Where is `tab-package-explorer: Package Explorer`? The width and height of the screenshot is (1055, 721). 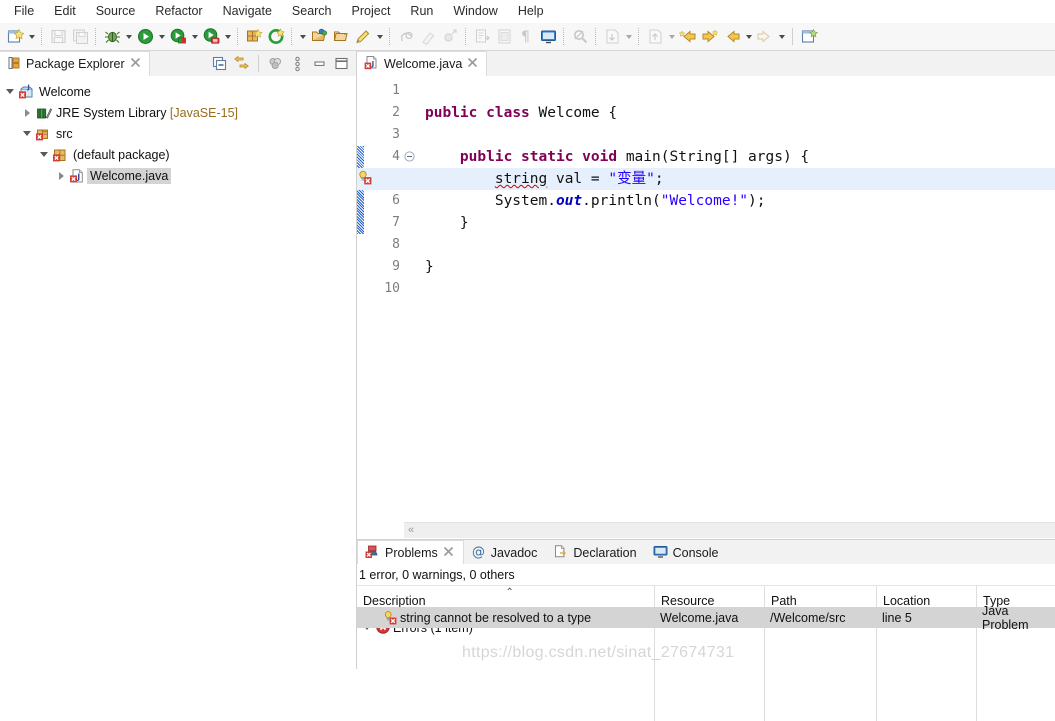 tab-package-explorer: Package Explorer is located at coordinates (75, 63).